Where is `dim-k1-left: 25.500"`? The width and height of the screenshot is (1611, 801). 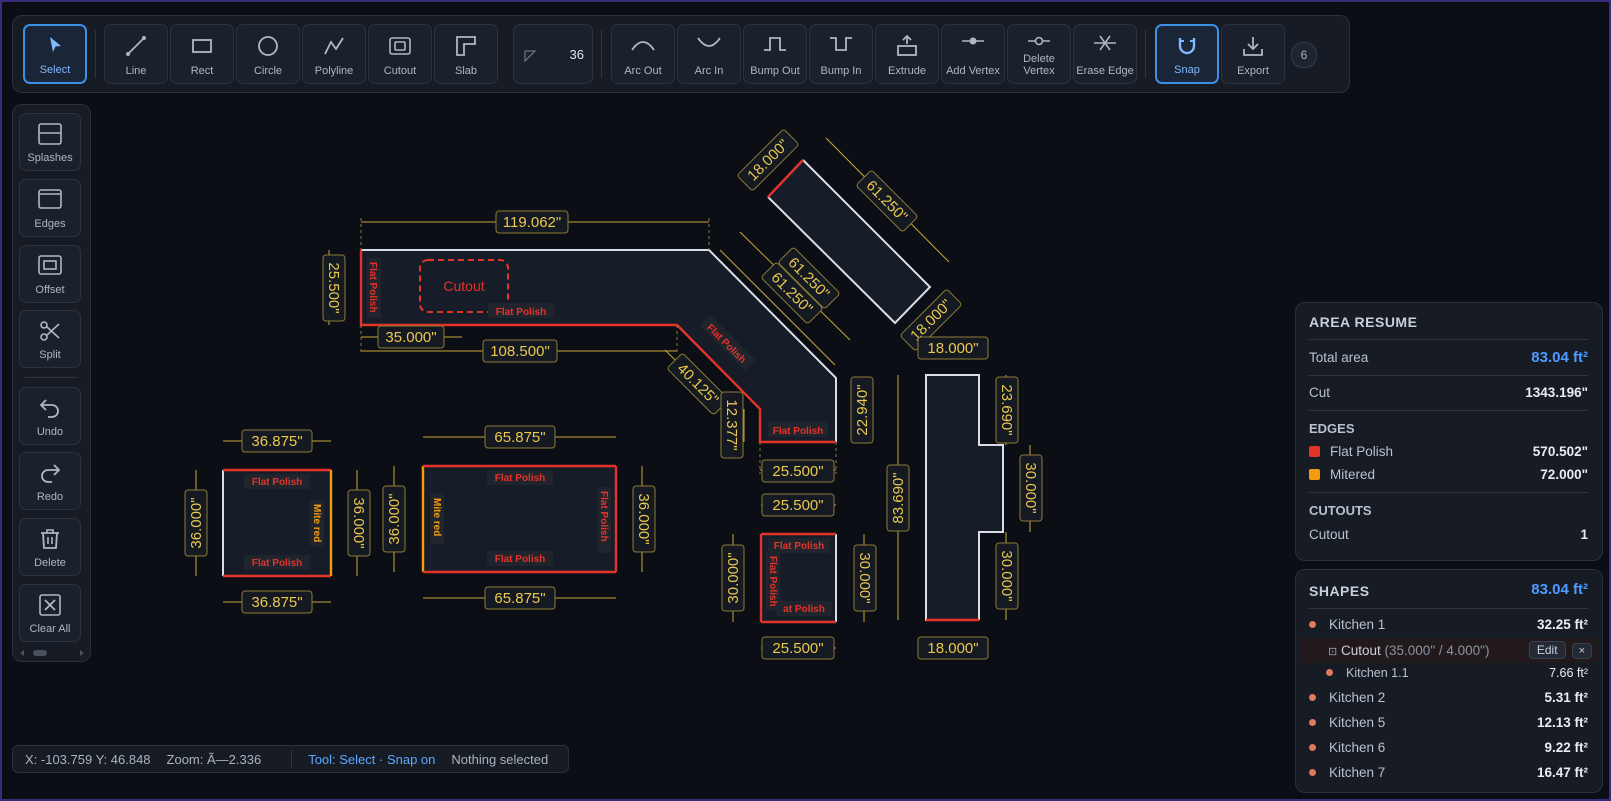
dim-k1-left: 25.500" is located at coordinates (334, 288).